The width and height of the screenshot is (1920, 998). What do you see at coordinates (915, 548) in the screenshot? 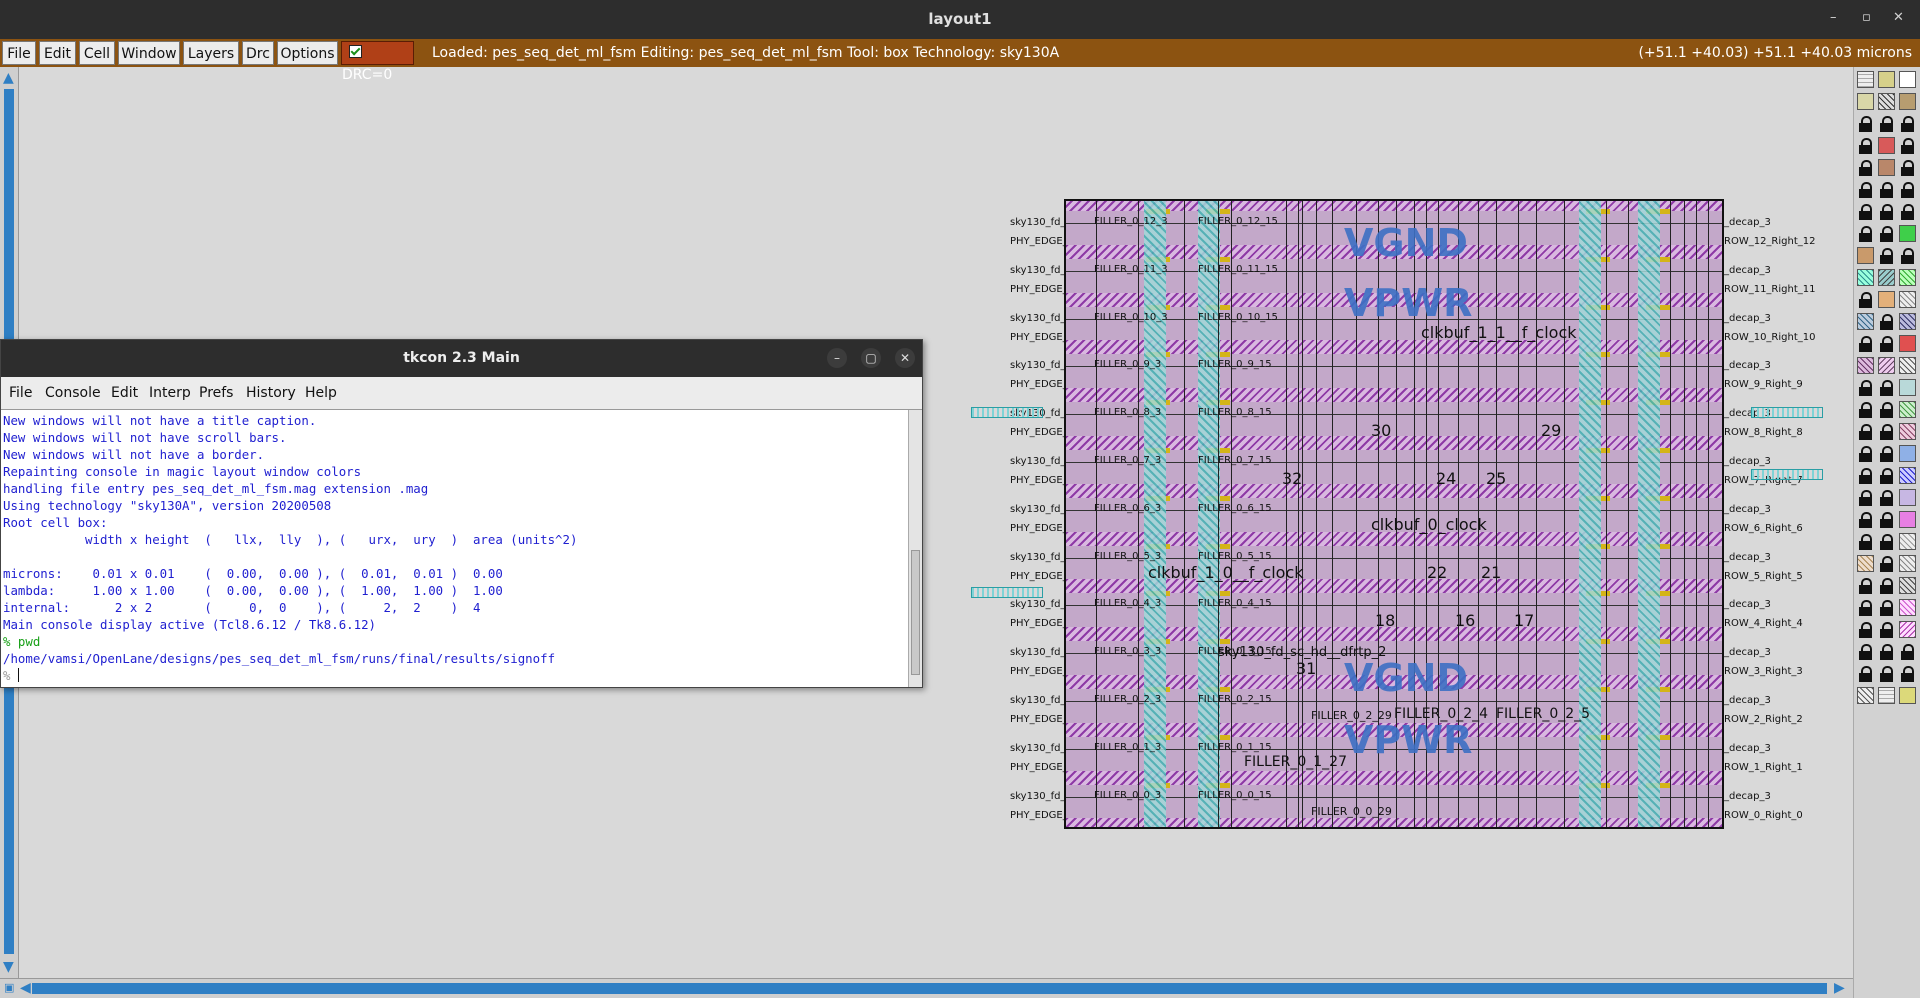
I see `tkcon-scrollbar` at bounding box center [915, 548].